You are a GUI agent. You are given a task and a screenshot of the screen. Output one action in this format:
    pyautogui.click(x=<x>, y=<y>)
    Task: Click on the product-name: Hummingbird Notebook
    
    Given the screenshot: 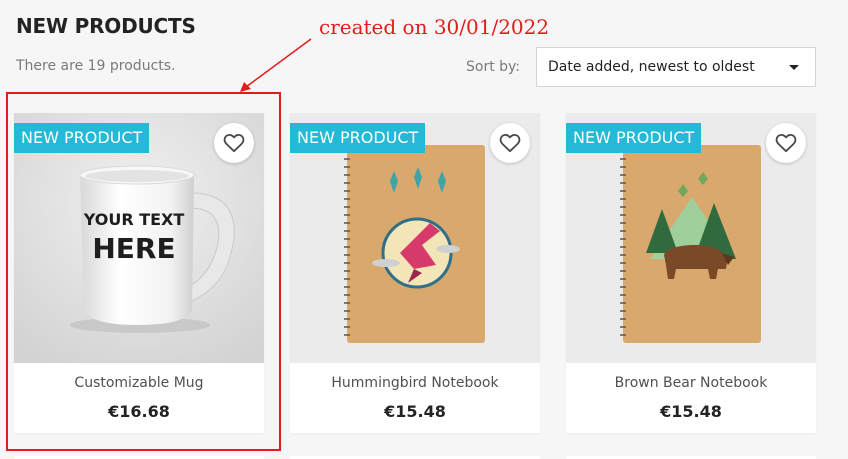 What is the action you would take?
    pyautogui.click(x=415, y=383)
    